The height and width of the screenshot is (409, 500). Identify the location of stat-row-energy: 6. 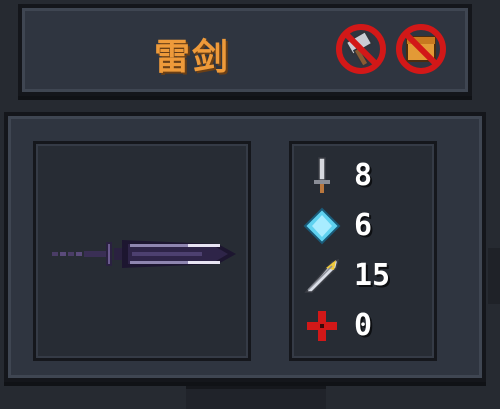
(364, 226).